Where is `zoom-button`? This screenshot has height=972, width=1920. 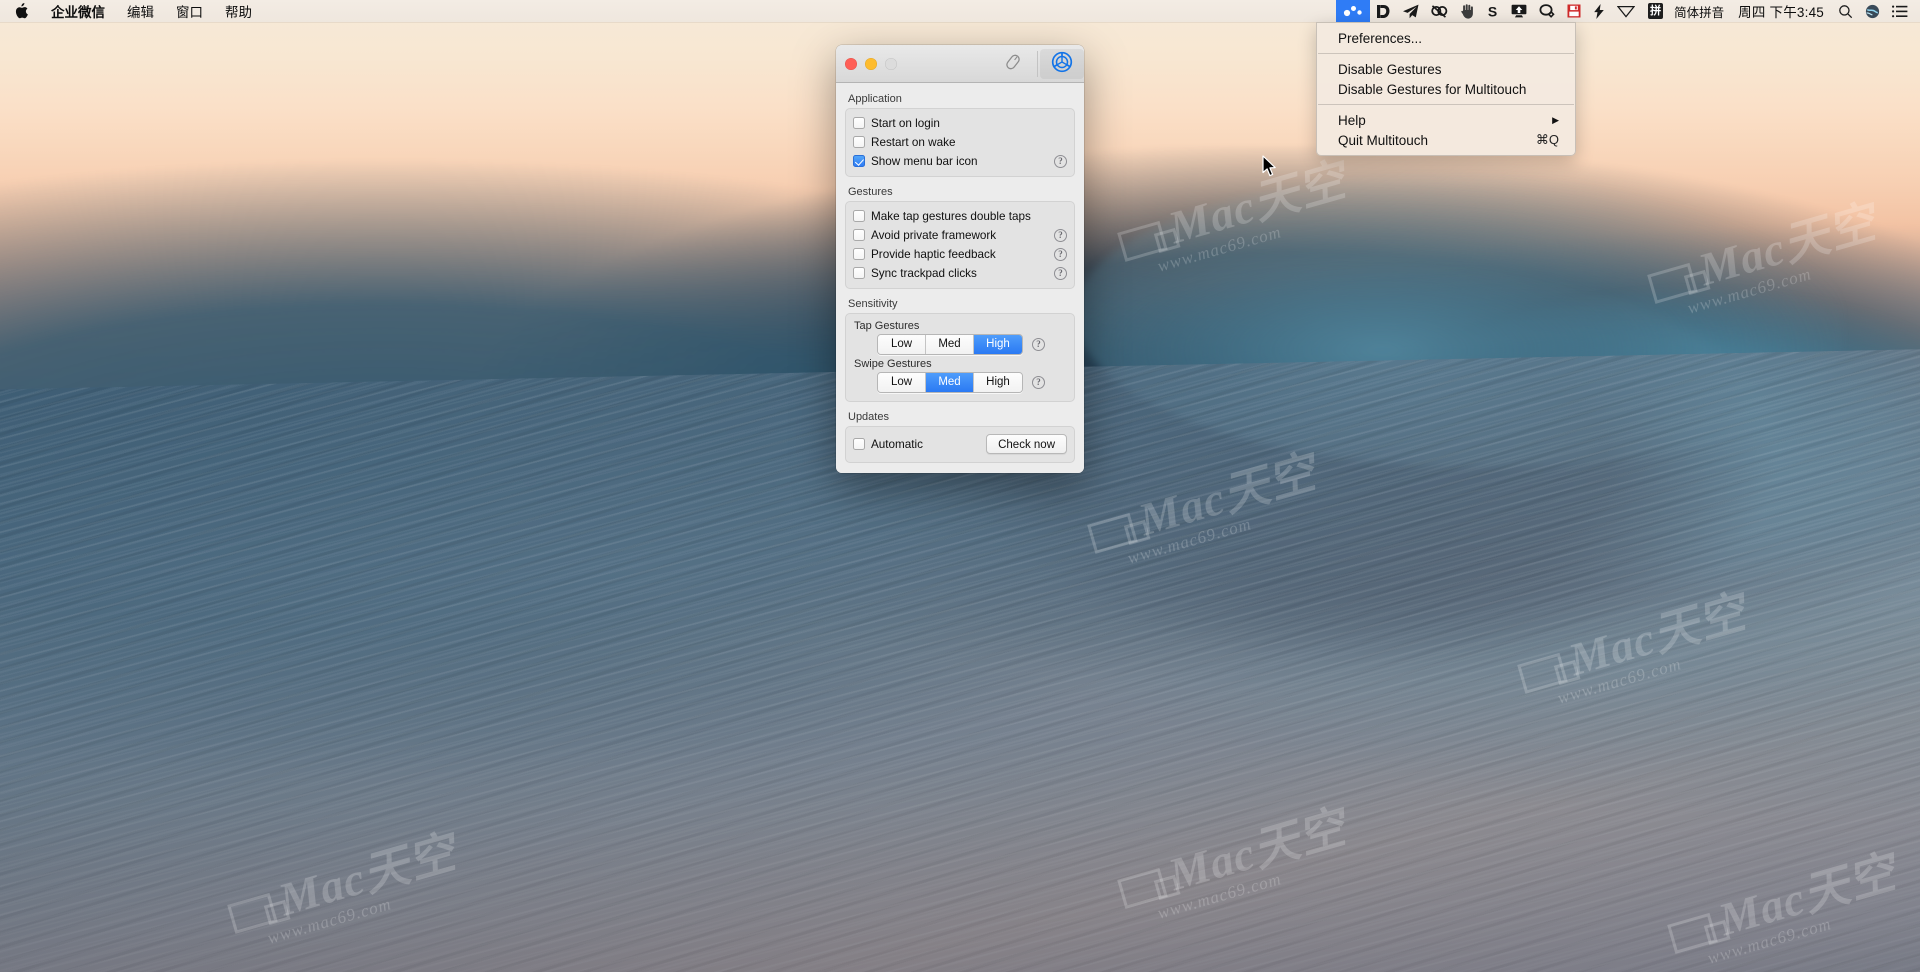 zoom-button is located at coordinates (891, 63).